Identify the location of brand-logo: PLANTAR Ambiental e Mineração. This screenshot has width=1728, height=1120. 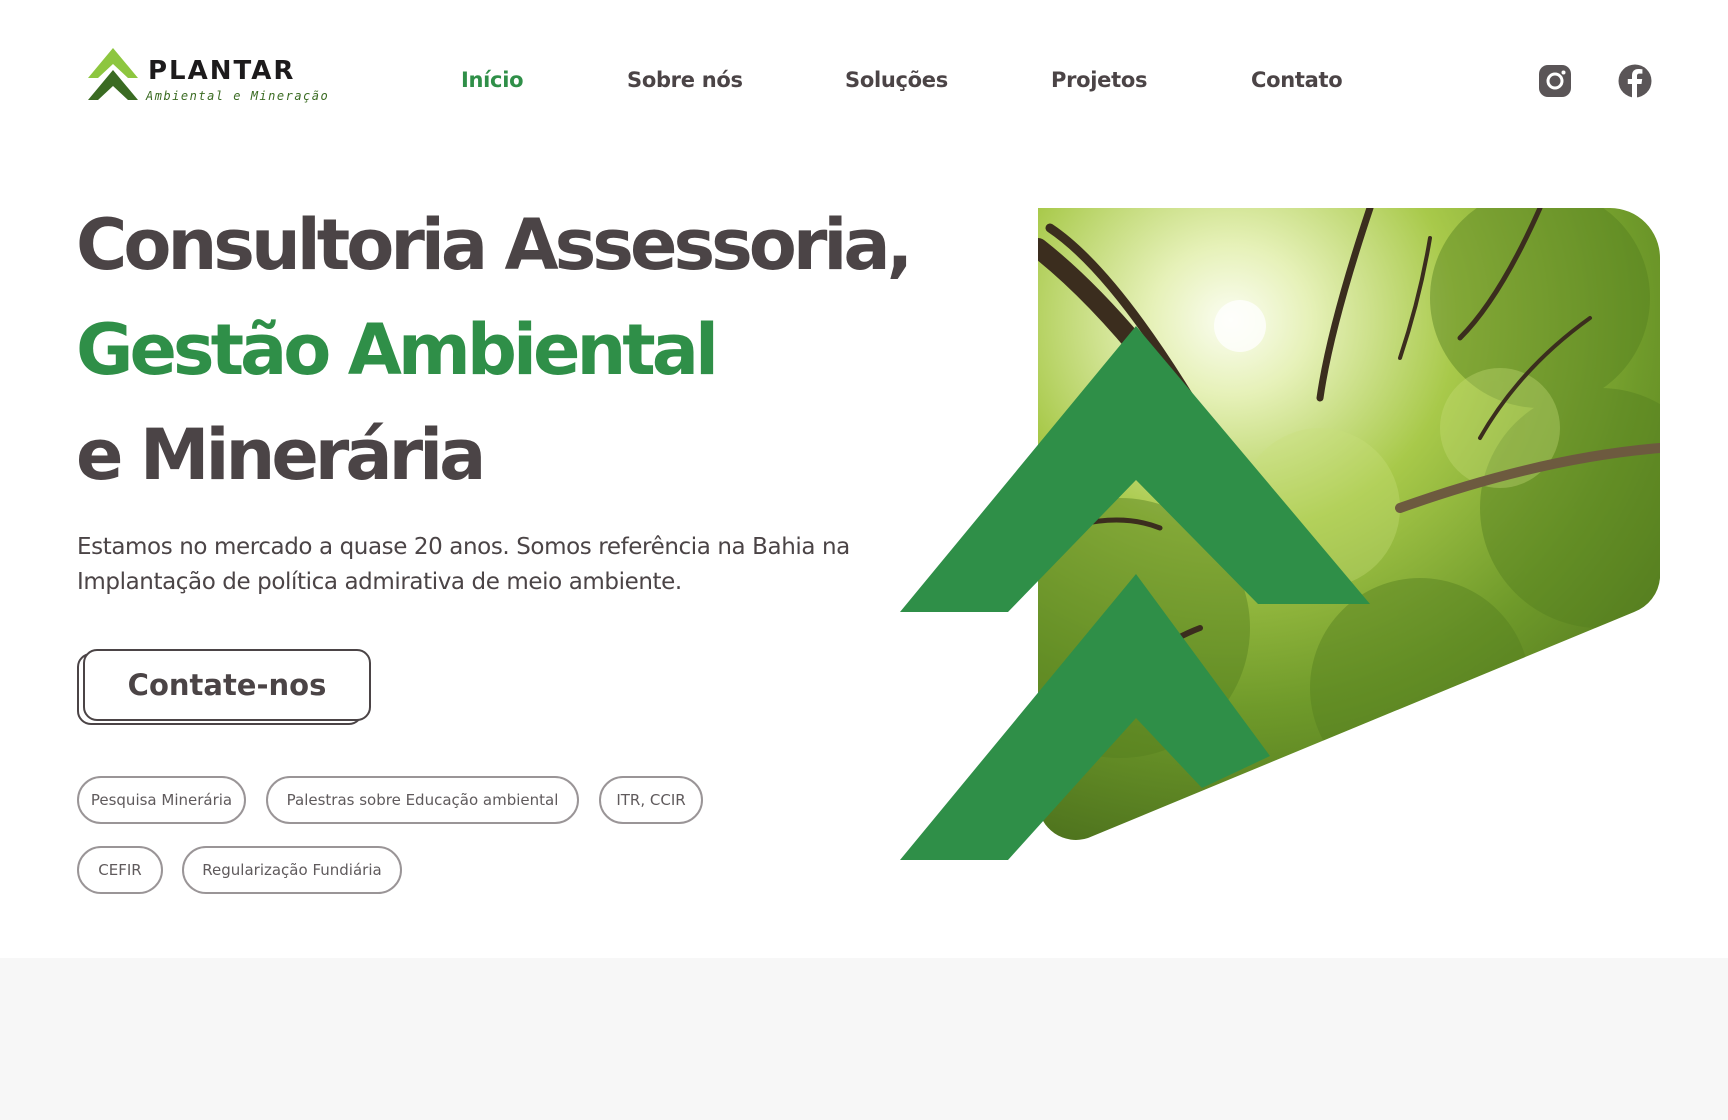
(208, 77).